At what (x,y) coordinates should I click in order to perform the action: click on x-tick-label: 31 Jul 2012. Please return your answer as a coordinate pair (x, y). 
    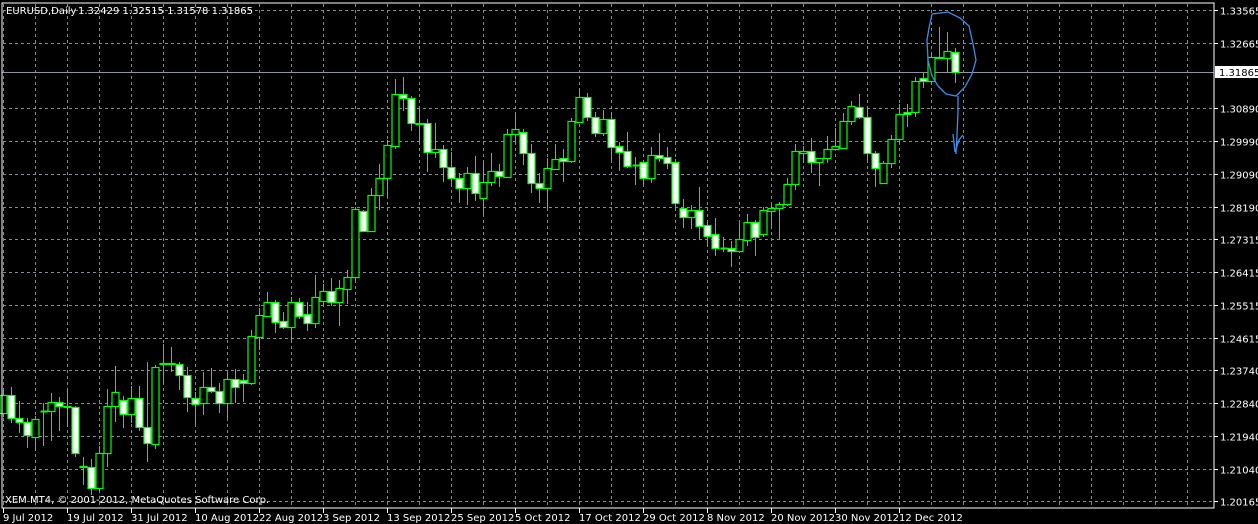
    Looking at the image, I should click on (159, 518).